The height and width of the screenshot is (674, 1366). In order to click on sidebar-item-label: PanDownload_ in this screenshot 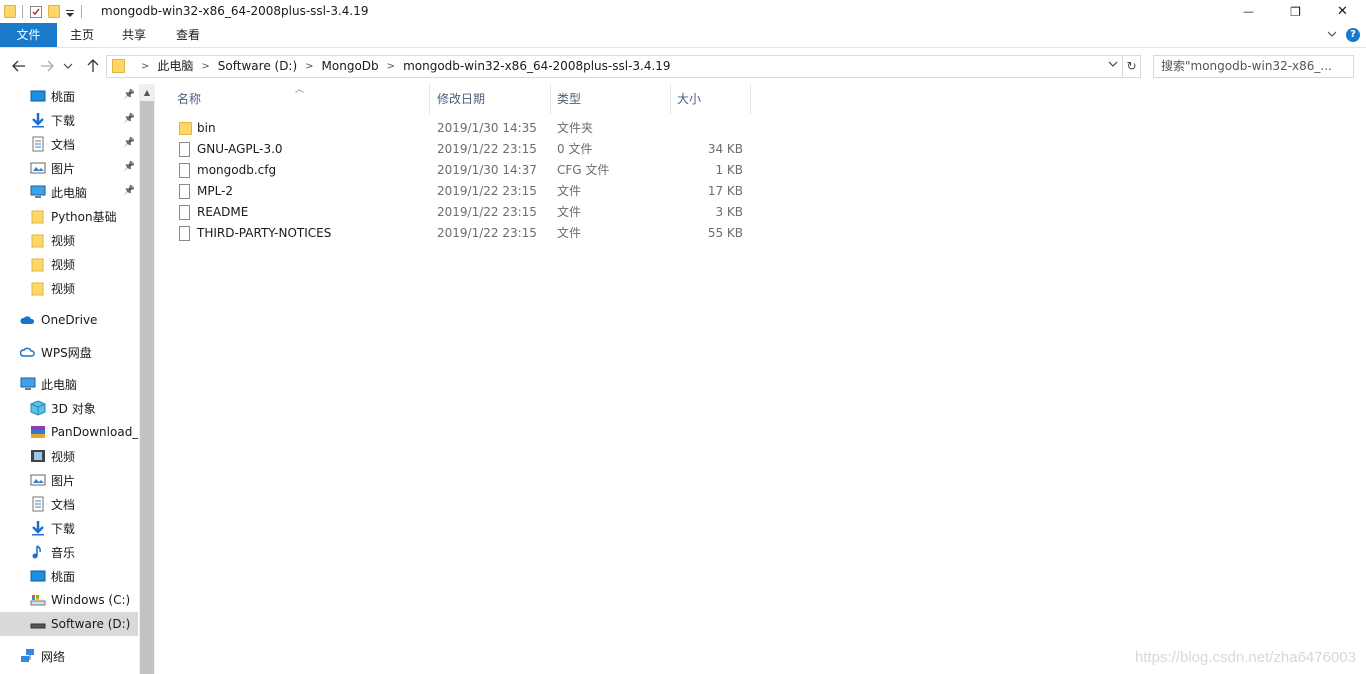, I will do `click(94, 432)`.